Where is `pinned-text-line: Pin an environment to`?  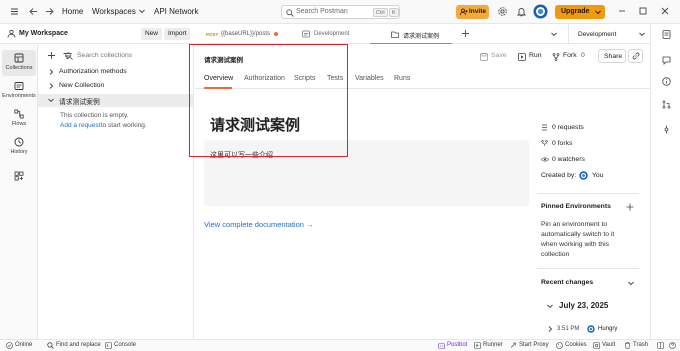 pinned-text-line: Pin an environment to is located at coordinates (574, 224).